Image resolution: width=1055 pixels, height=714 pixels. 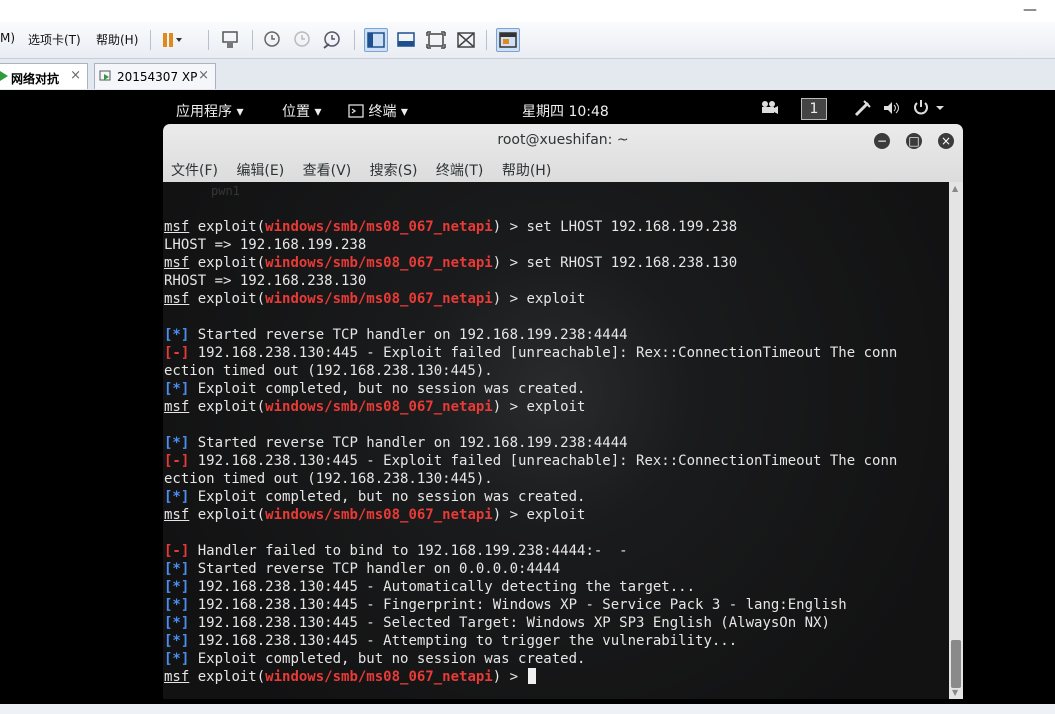 I want to click on error-text: [-], so click(x=177, y=551).